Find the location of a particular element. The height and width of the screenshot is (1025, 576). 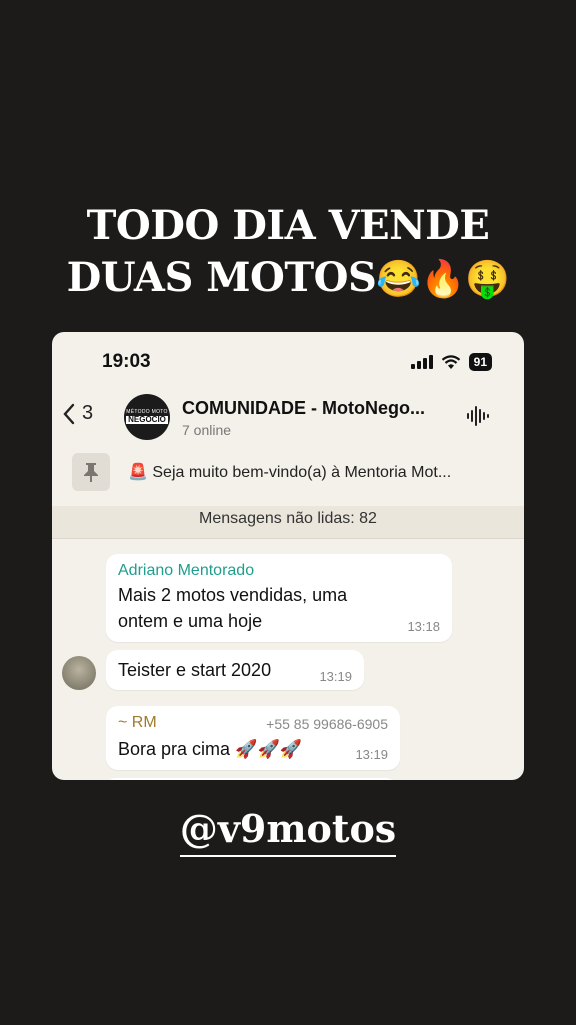

message-bubble: Teister e start 2020 13:19 is located at coordinates (235, 670).